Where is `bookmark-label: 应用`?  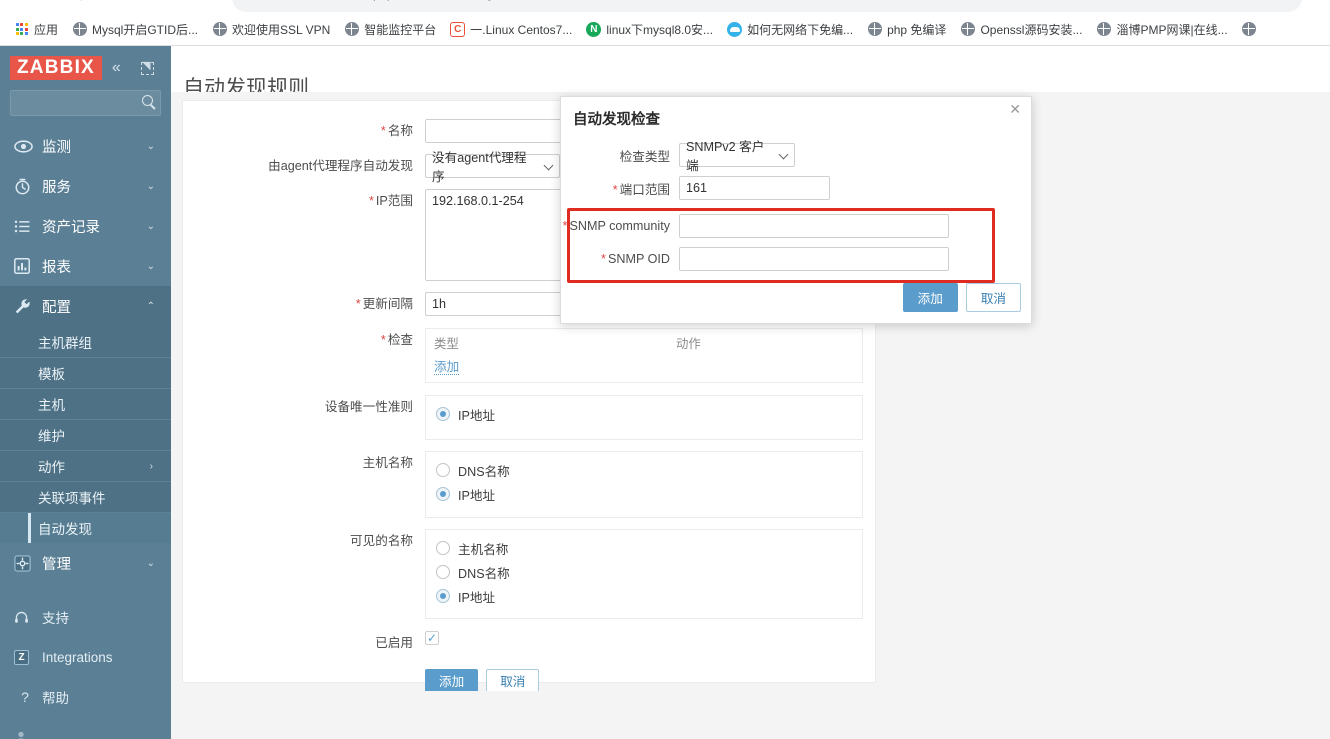
bookmark-label: 应用 is located at coordinates (46, 29).